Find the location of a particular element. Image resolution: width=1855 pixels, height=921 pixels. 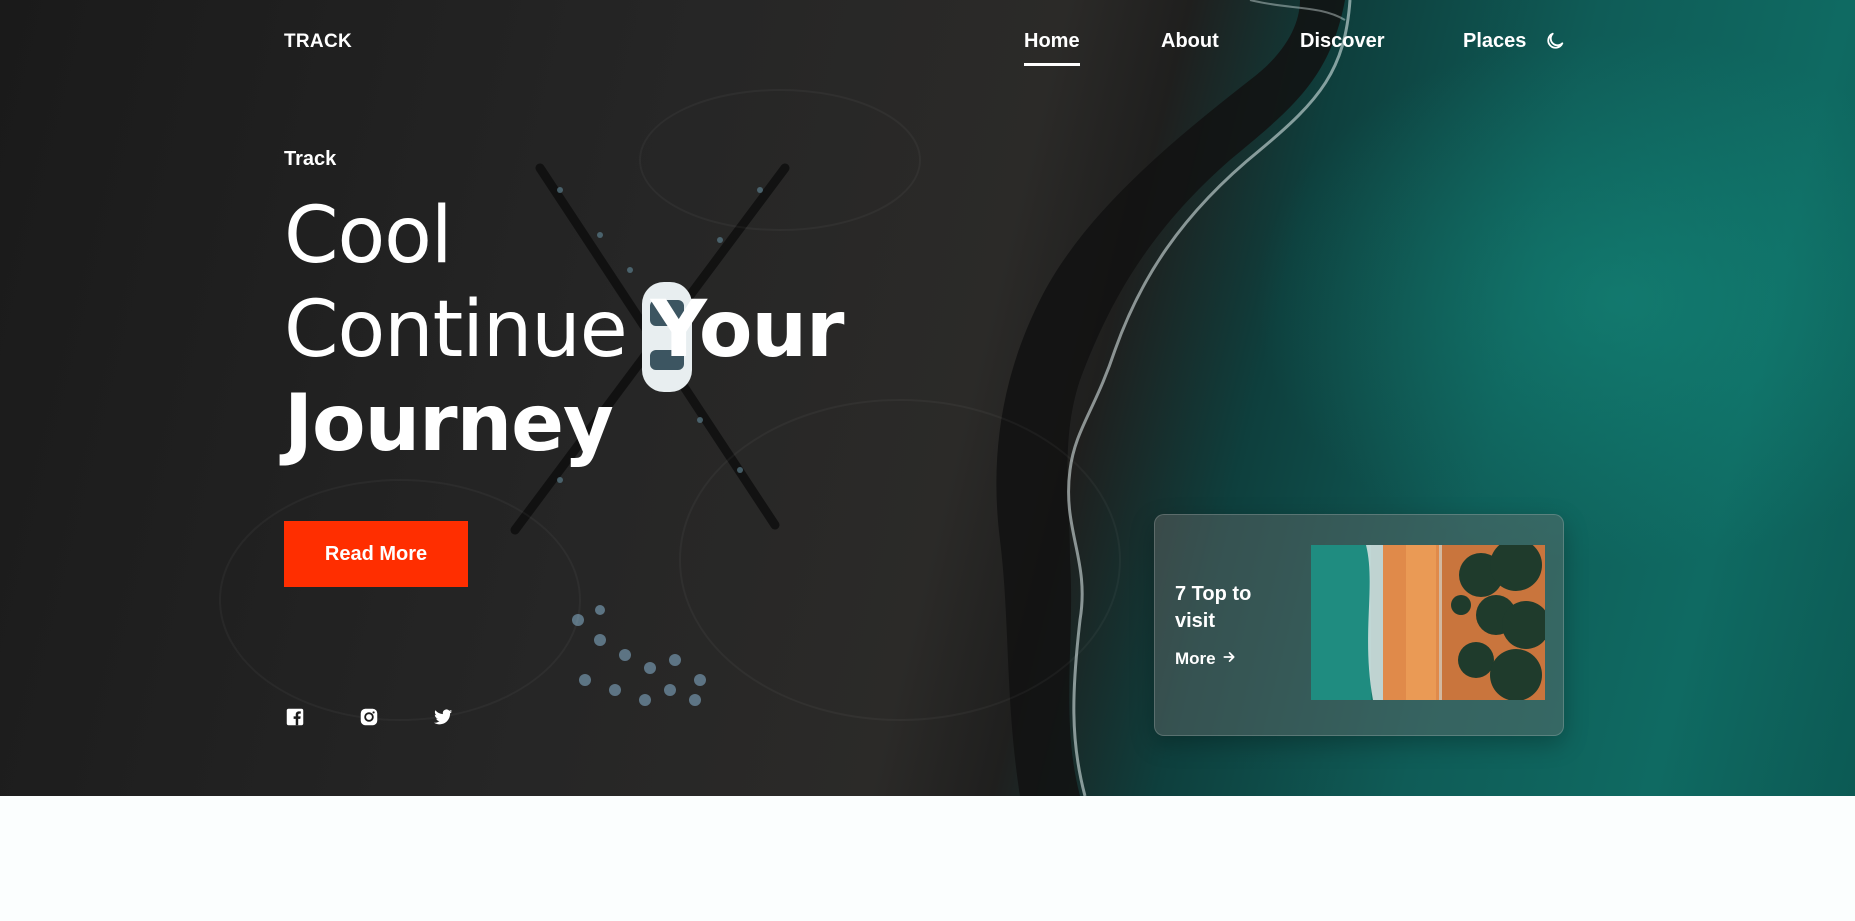

place-card-more-link: More is located at coordinates (1205, 659).